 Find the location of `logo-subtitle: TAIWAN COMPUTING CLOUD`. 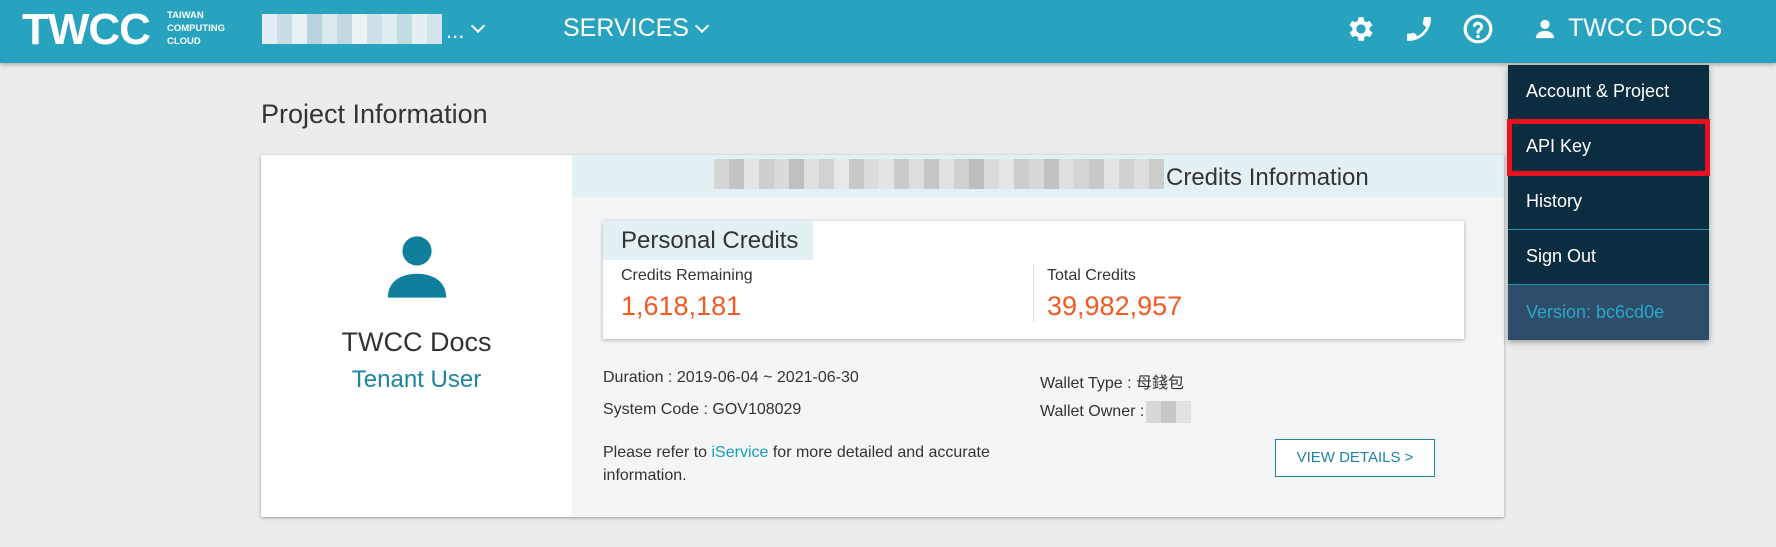

logo-subtitle: TAIWAN COMPUTING CLOUD is located at coordinates (207, 28).